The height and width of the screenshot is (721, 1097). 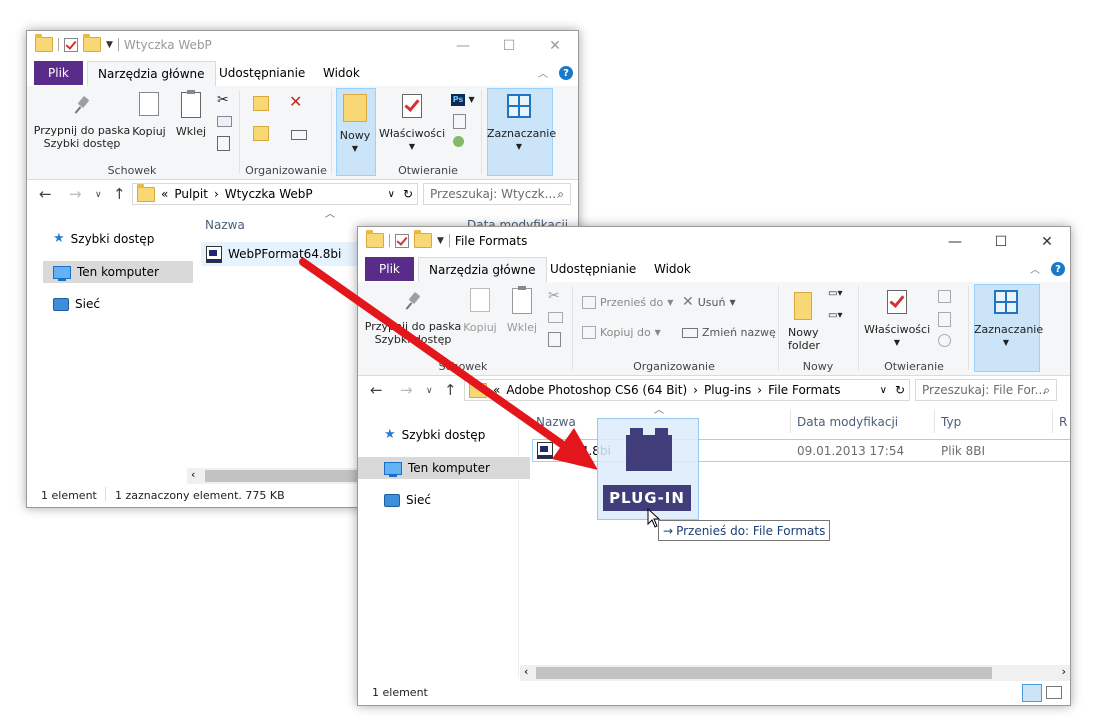 I want to click on open-icon, so click(x=944, y=296).